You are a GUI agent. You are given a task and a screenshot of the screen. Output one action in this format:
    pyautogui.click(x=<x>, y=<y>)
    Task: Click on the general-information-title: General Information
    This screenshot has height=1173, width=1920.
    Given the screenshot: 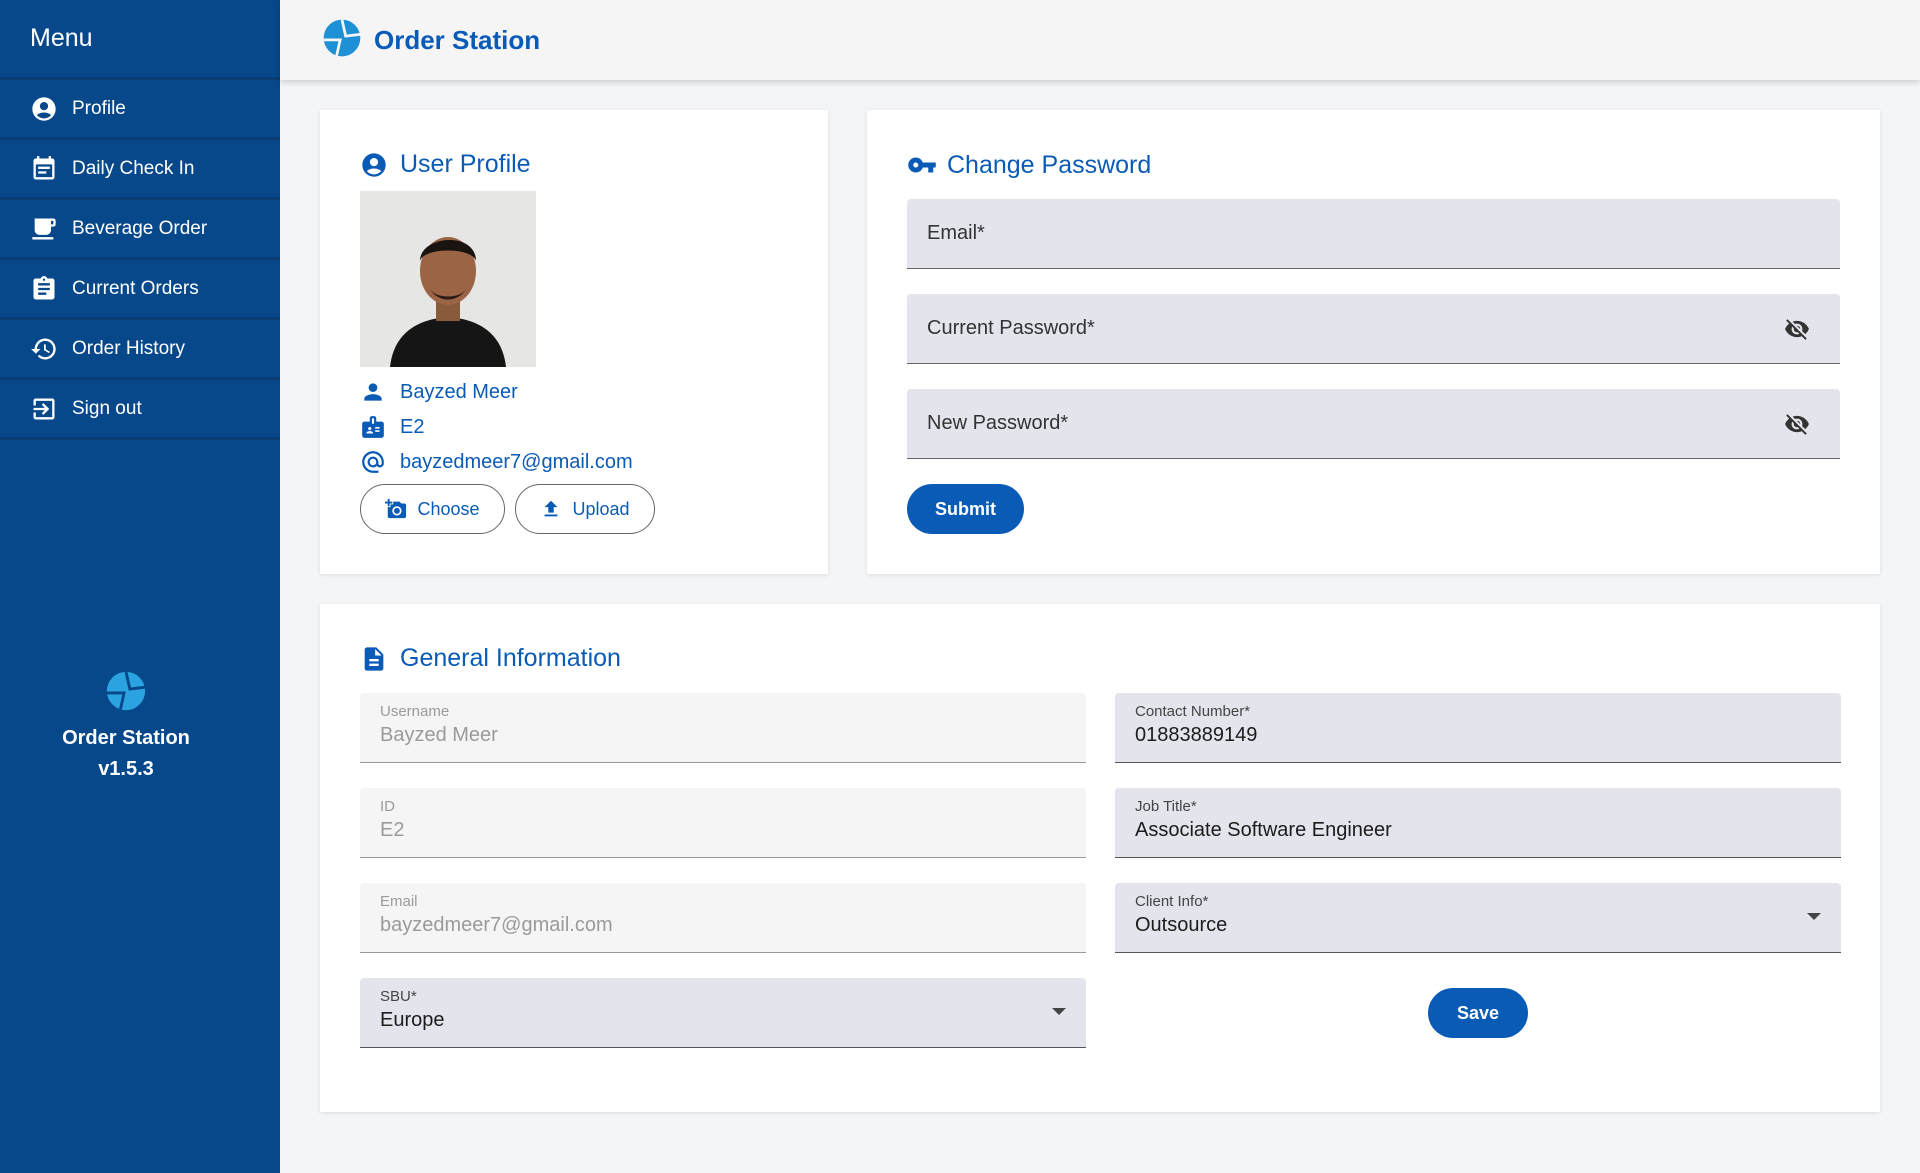 What is the action you would take?
    pyautogui.click(x=510, y=658)
    